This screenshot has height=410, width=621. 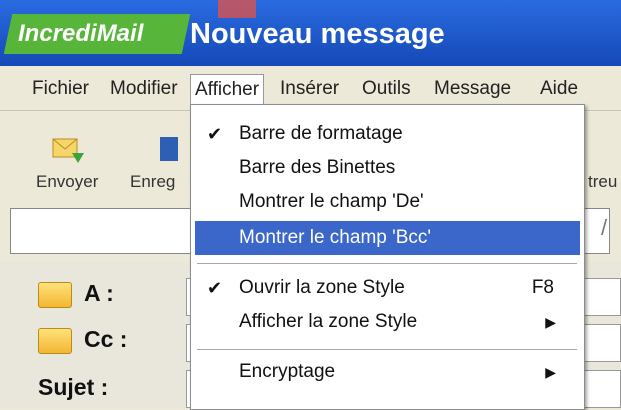 I want to click on brand-text: IncrediMail, so click(x=81, y=33).